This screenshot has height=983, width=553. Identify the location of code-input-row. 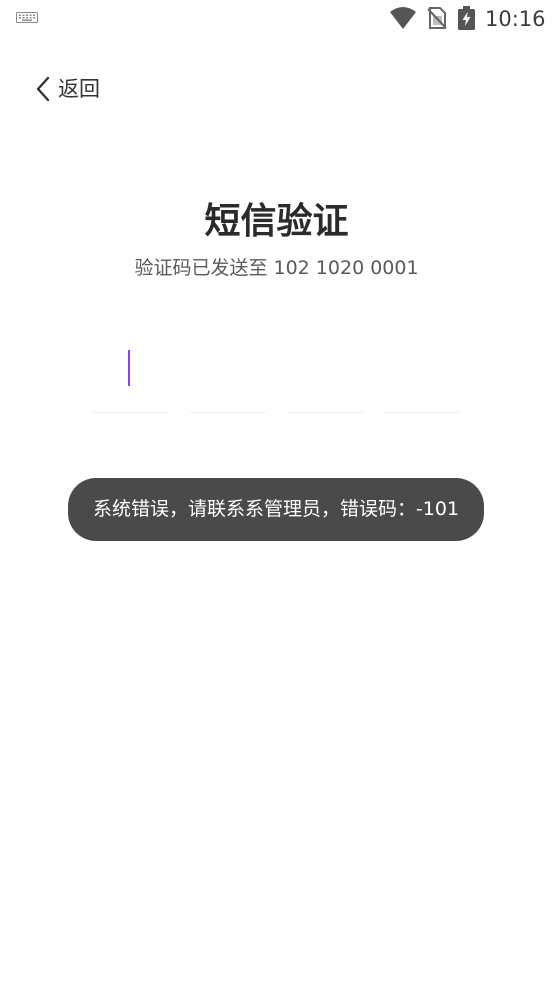
(277, 377).